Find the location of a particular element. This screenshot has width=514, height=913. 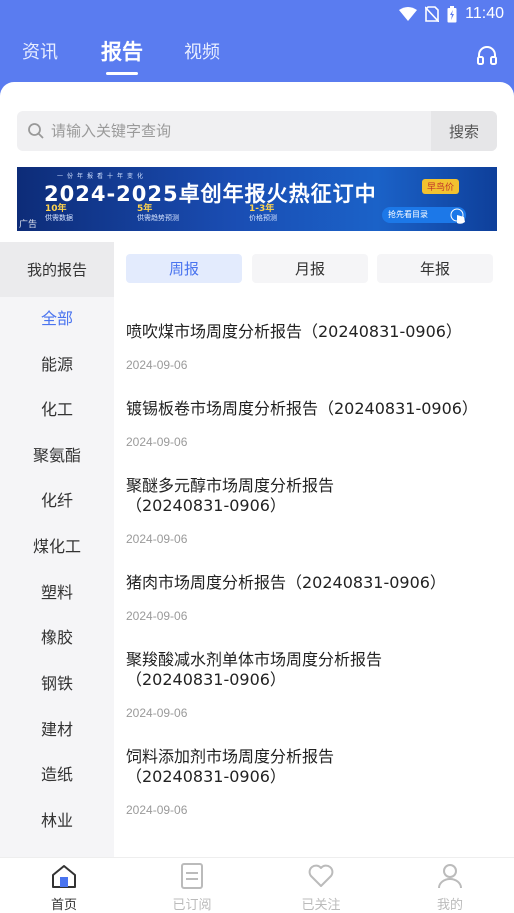

pointing-hand-icon is located at coordinates (457, 216).